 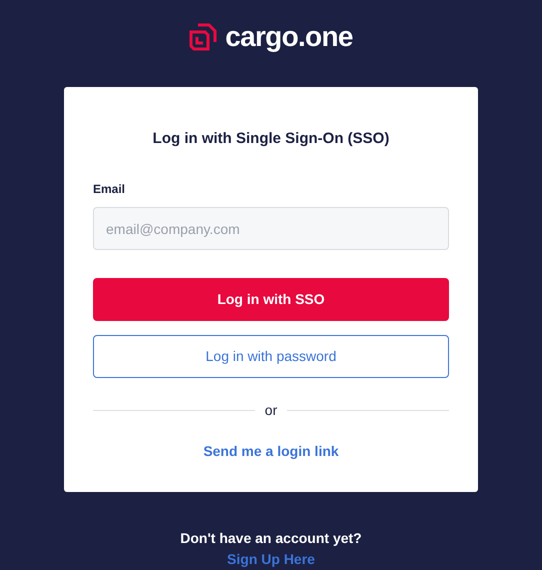 I want to click on email-field: email@company.com, so click(x=271, y=228).